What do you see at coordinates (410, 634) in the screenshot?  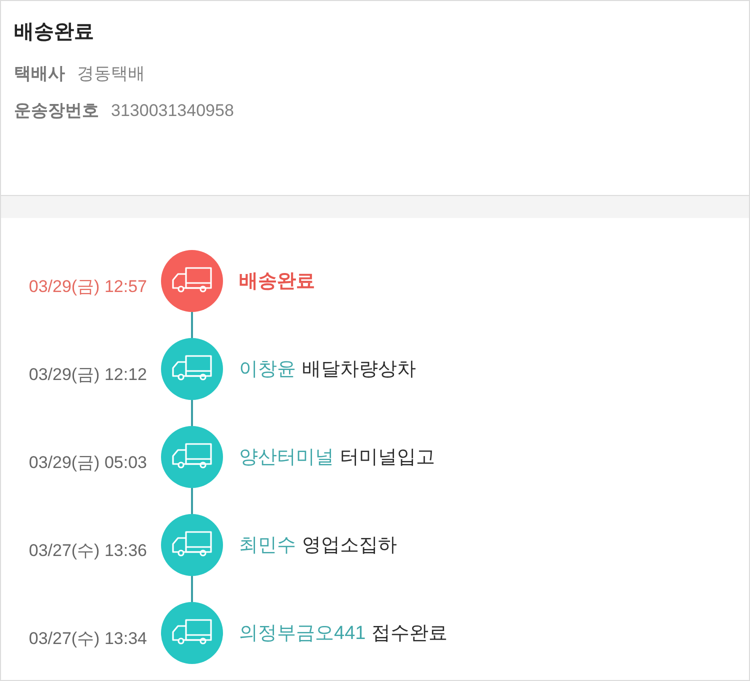 I see `event-status: 접수완료` at bounding box center [410, 634].